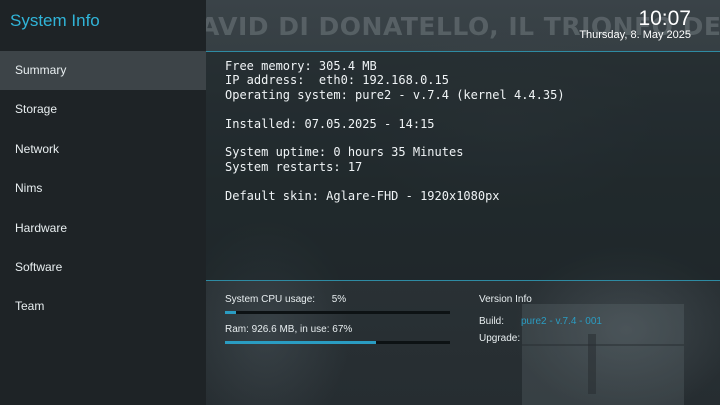 This screenshot has height=405, width=720. Describe the element at coordinates (231, 312) in the screenshot. I see `cpu-usage-fill` at that location.